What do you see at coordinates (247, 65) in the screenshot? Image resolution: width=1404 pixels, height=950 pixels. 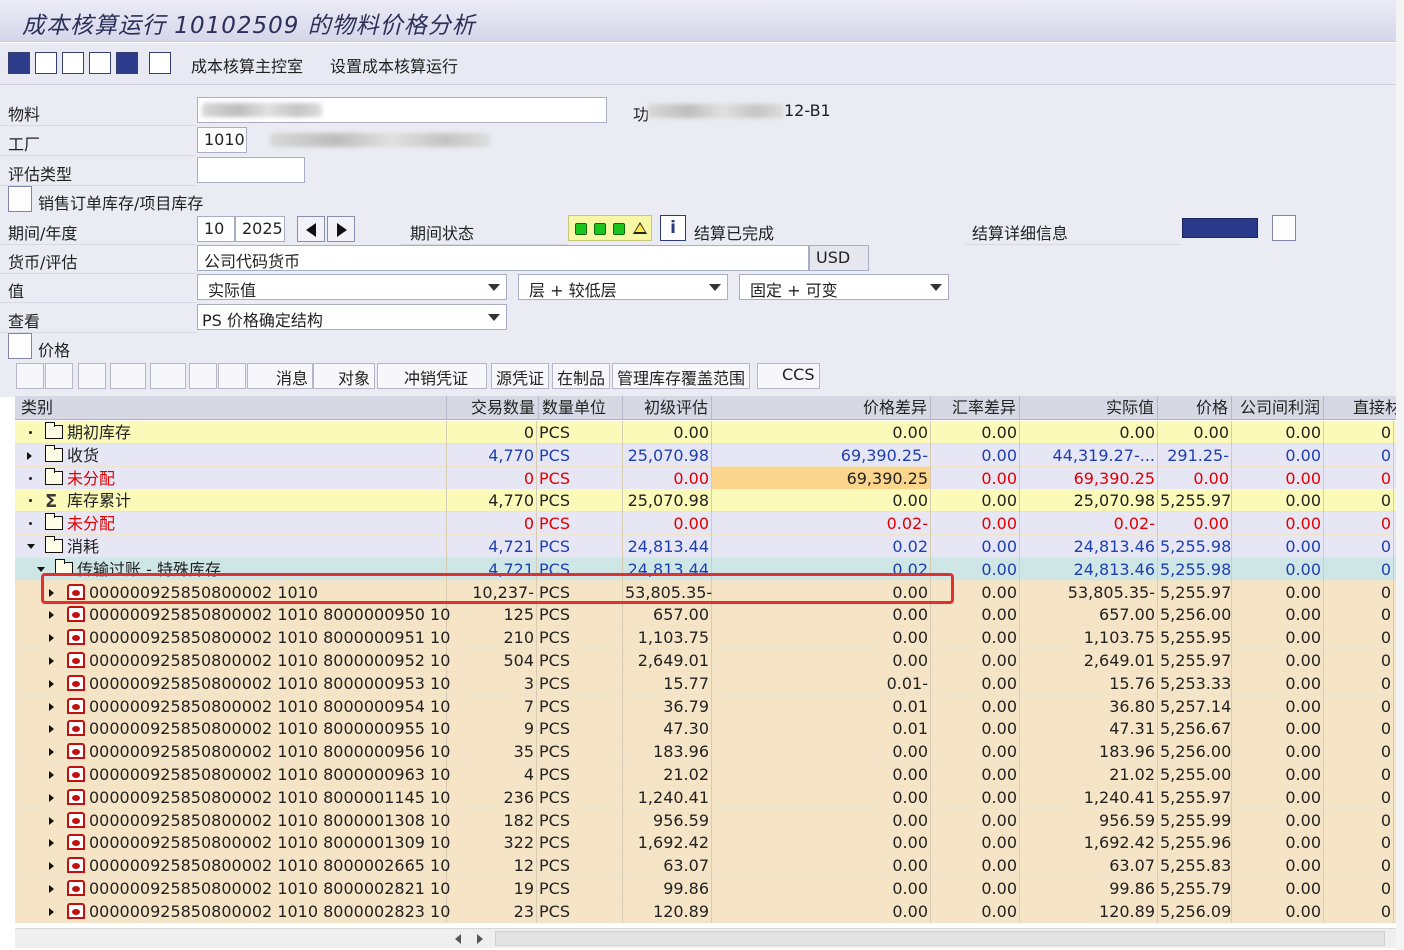 I see `menu-costing-cockpit: 成本核算主控室` at bounding box center [247, 65].